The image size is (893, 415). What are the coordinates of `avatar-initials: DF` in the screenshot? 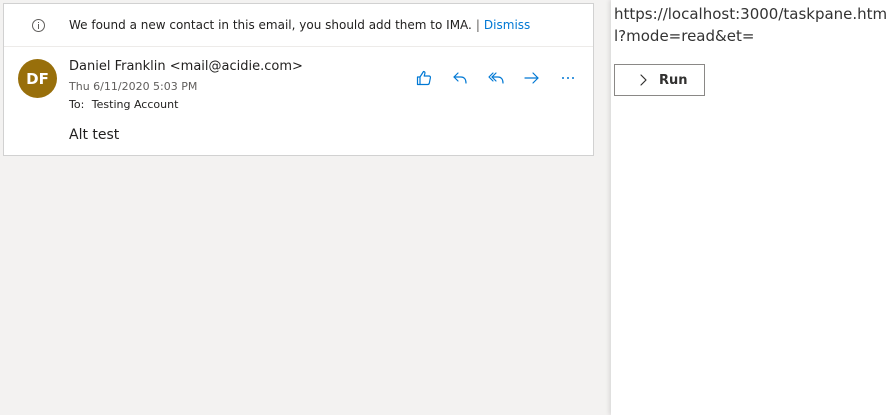 It's located at (37, 78).